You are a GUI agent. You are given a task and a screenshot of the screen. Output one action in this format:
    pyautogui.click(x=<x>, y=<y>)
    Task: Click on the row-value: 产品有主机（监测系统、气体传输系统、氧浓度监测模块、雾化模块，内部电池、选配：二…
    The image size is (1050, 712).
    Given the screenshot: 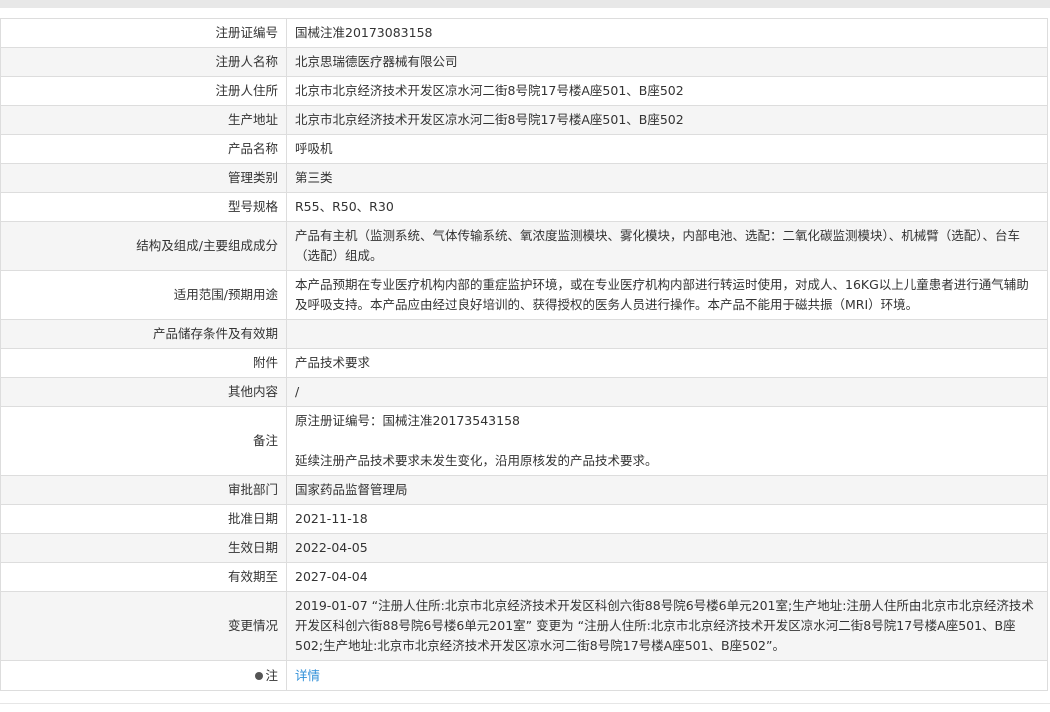 What is the action you would take?
    pyautogui.click(x=667, y=246)
    